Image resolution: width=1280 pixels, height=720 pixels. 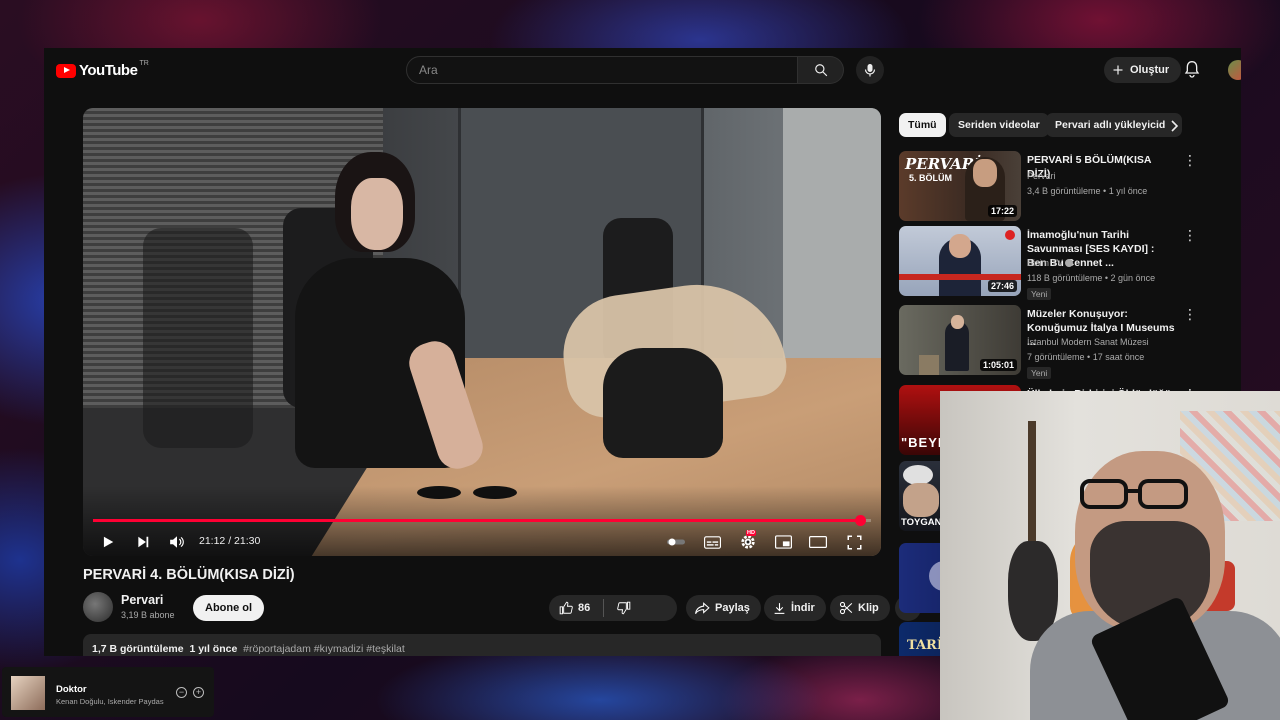 What do you see at coordinates (1050, 263) in the screenshot?
I see `recommended-channel: Bizim TV` at bounding box center [1050, 263].